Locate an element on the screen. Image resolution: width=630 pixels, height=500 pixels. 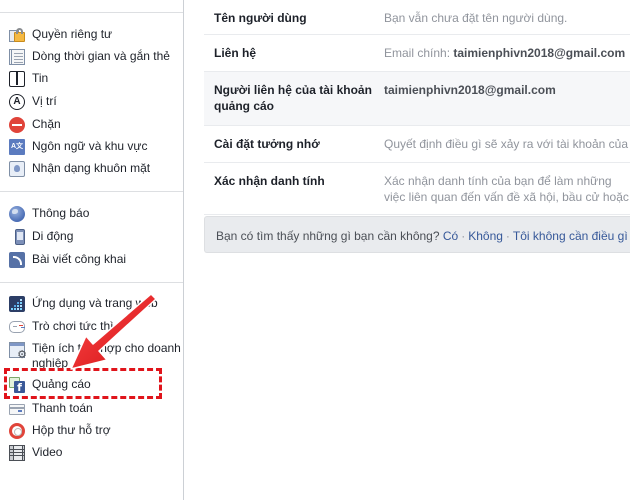
highlight-dashed-box is located at coordinates (83, 383).